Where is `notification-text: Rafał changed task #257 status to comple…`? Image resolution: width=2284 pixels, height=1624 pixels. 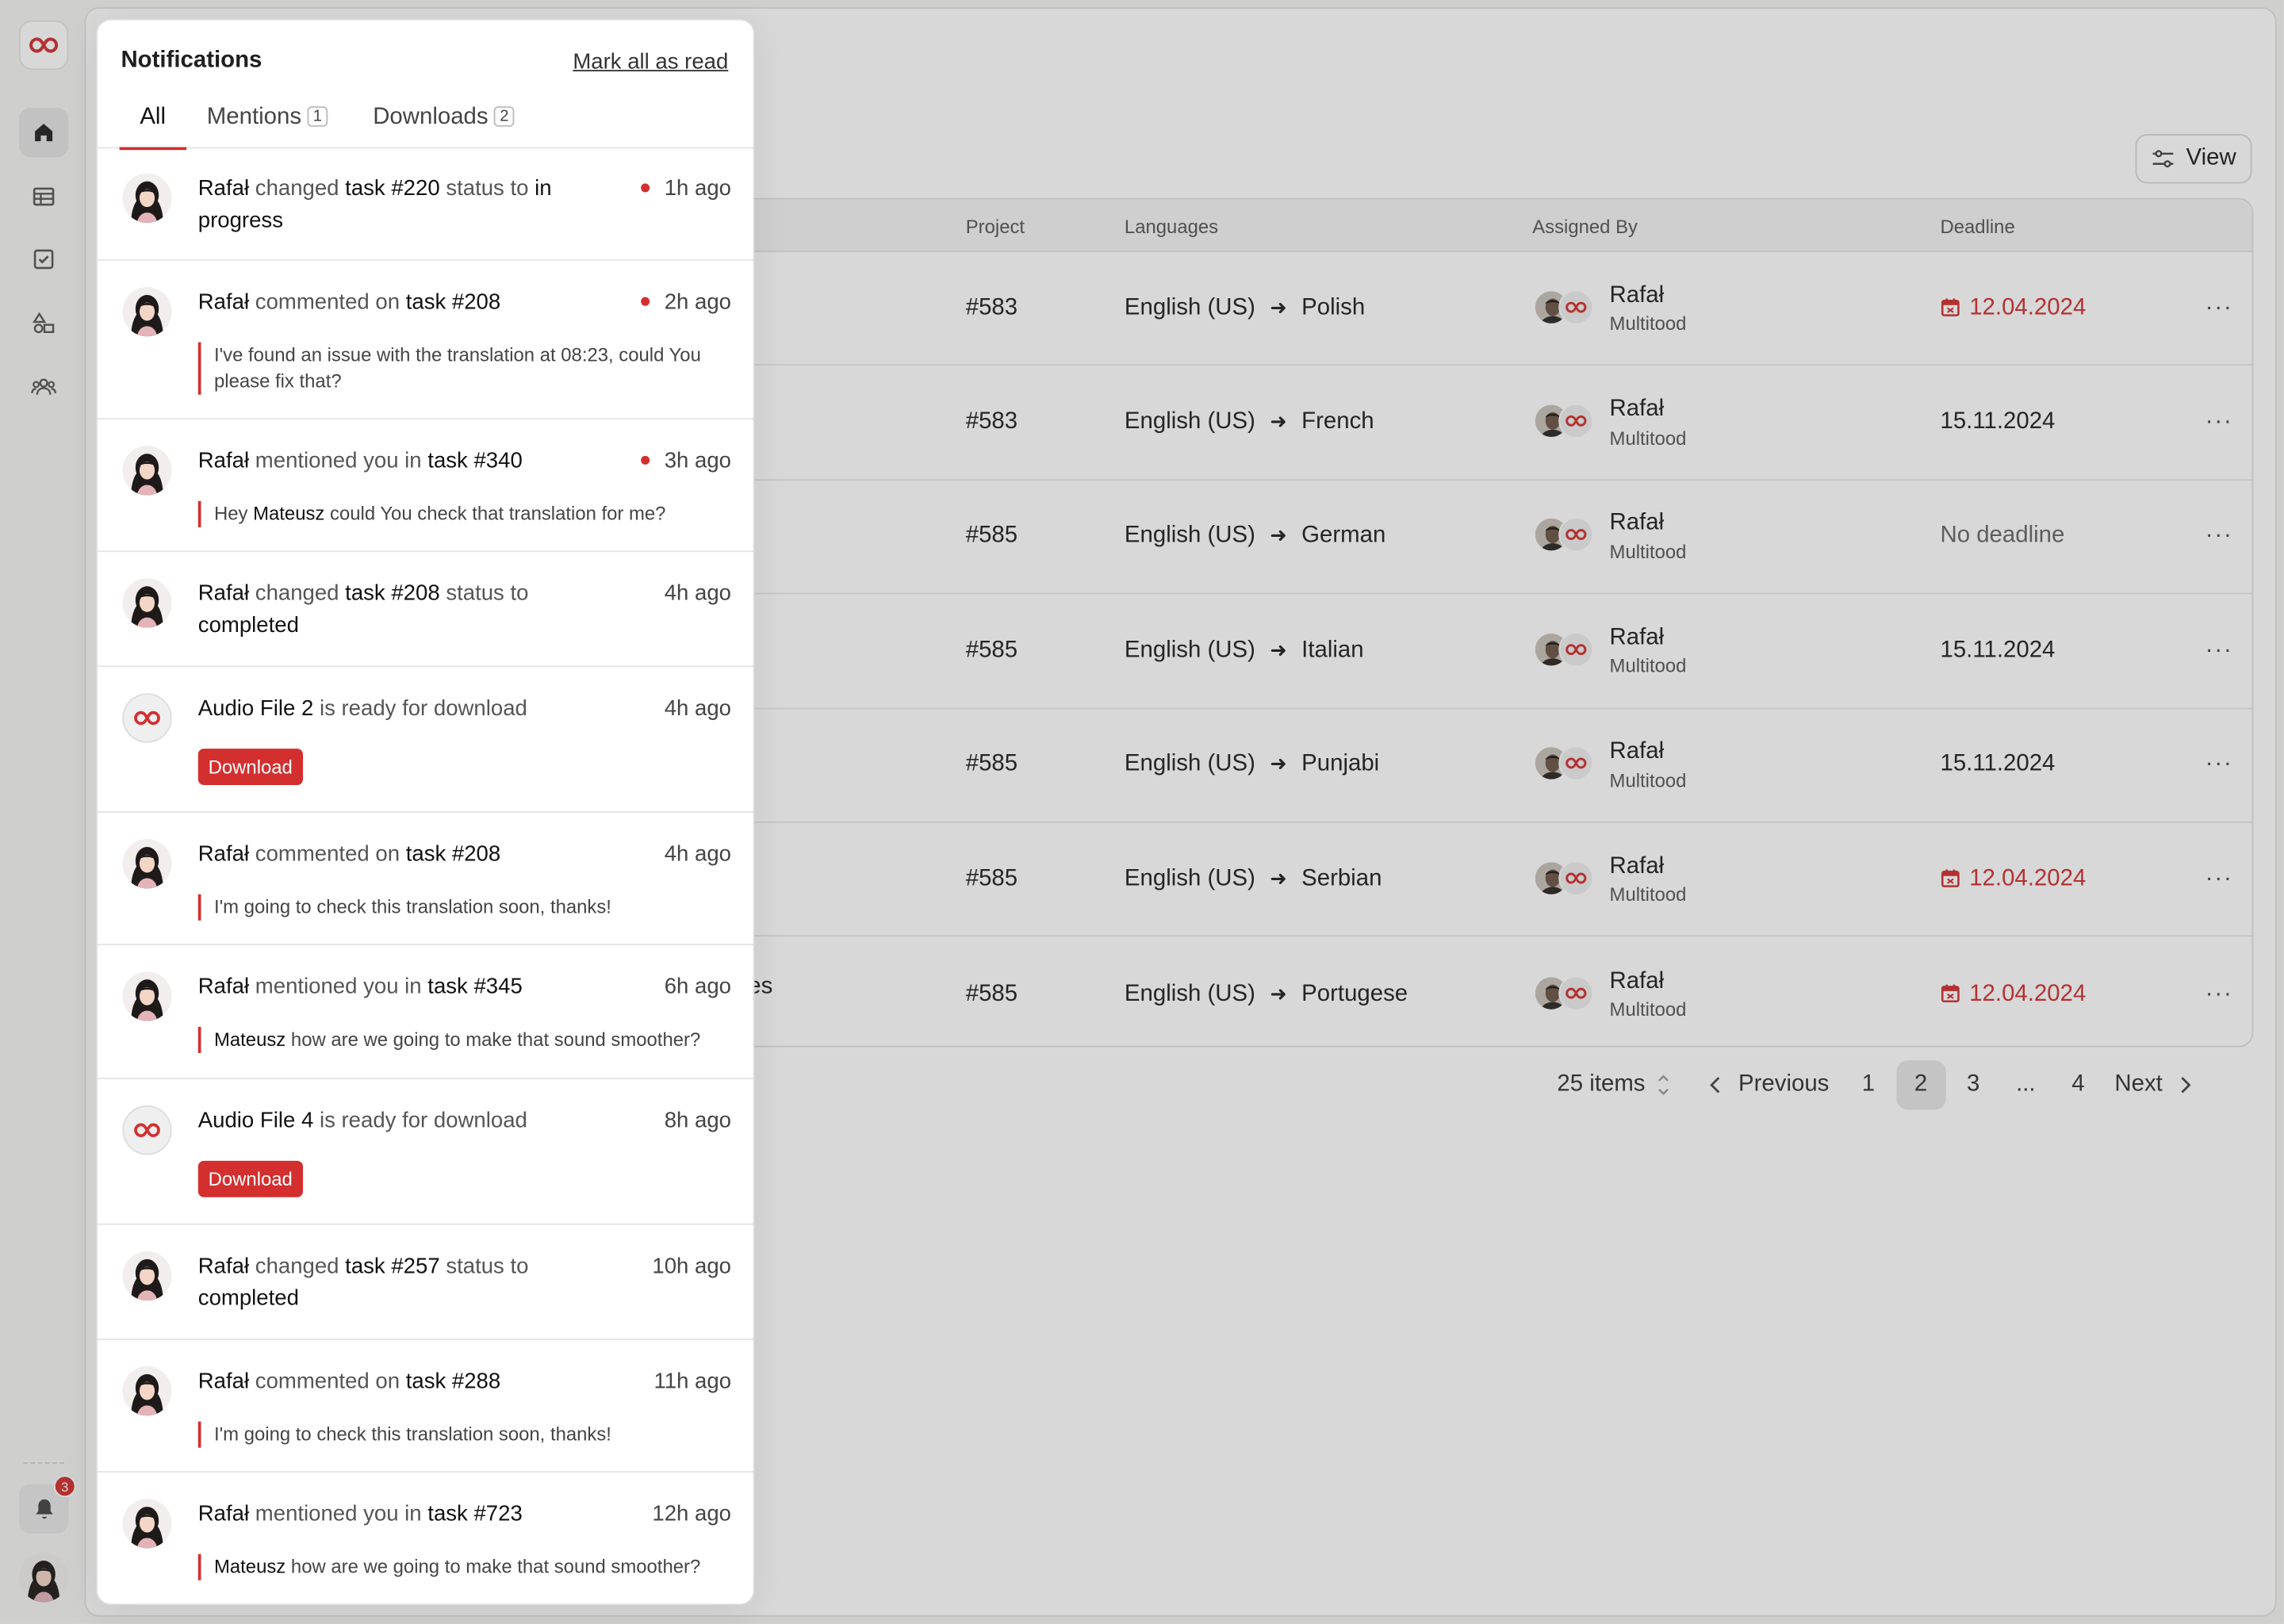 notification-text: Rafał changed task #257 status to comple… is located at coordinates (363, 1283).